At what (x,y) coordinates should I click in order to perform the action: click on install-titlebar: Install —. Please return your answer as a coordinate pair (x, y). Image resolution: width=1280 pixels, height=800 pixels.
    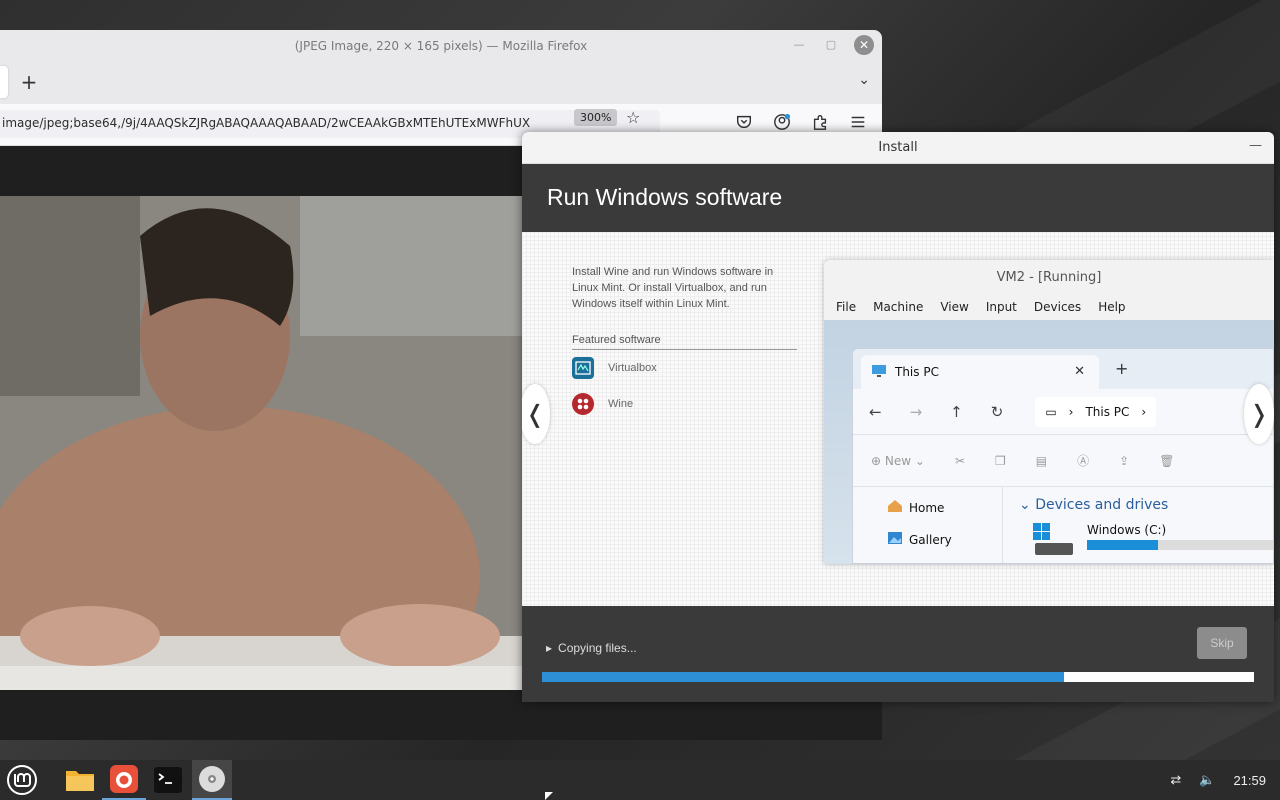
    Looking at the image, I should click on (898, 148).